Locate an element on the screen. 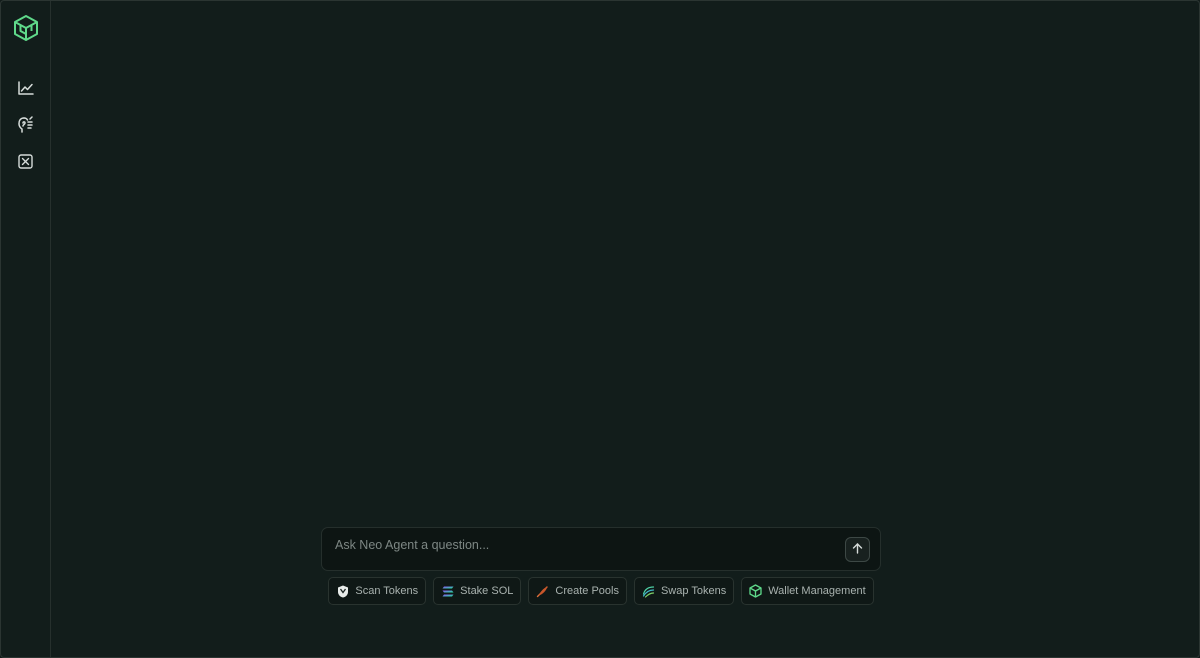  send-button is located at coordinates (857, 549).